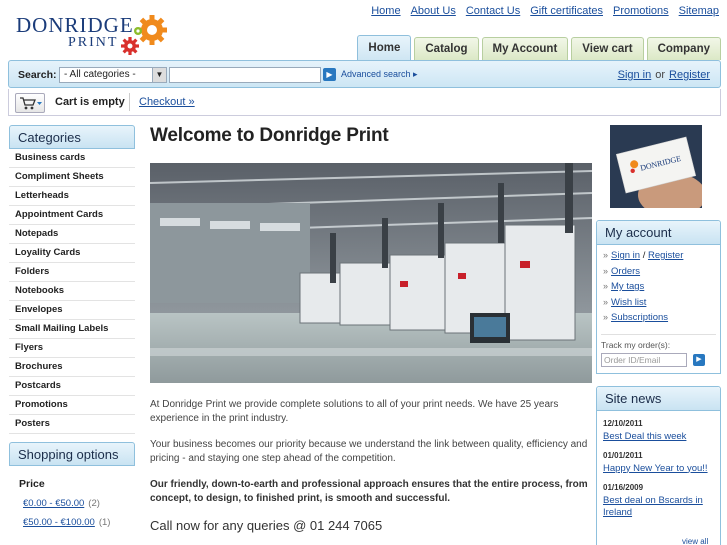  I want to click on category-item: Letterheads, so click(72, 196).